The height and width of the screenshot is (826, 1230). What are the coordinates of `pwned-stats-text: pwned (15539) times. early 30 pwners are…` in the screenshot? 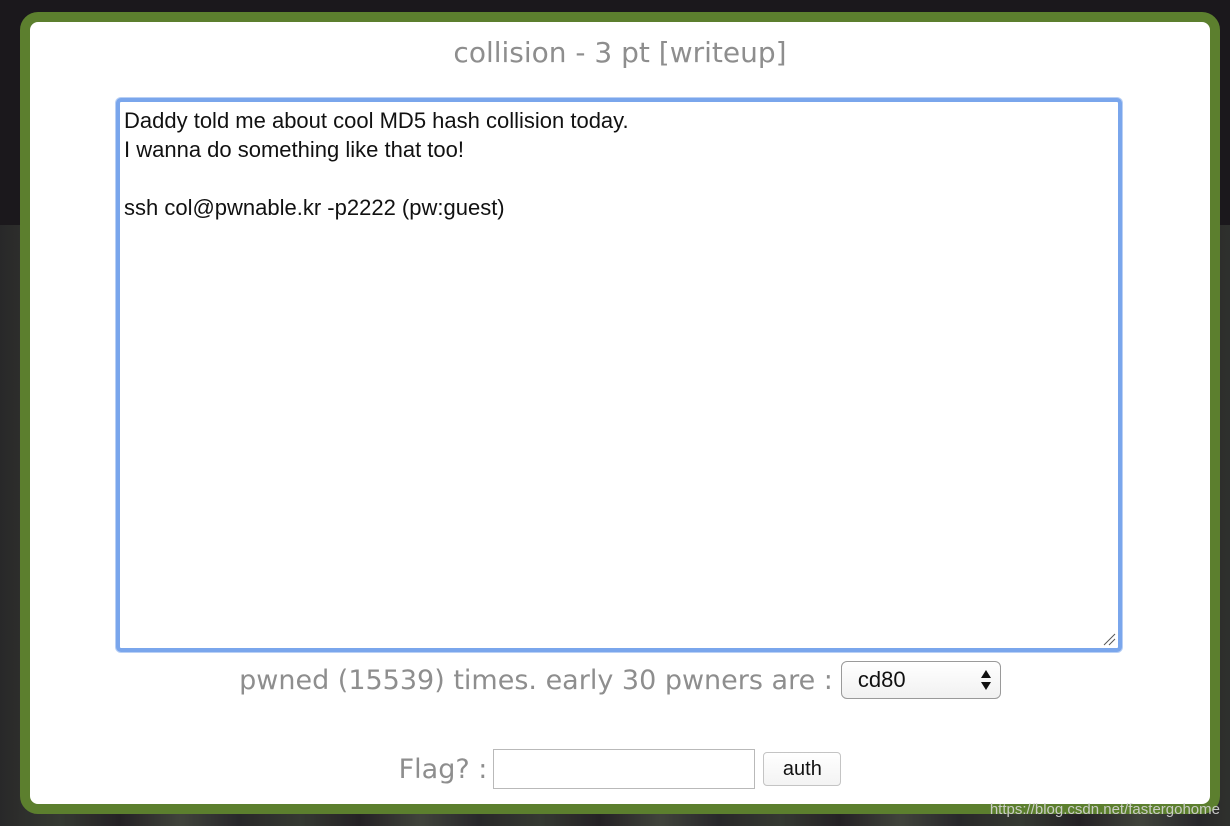 It's located at (536, 680).